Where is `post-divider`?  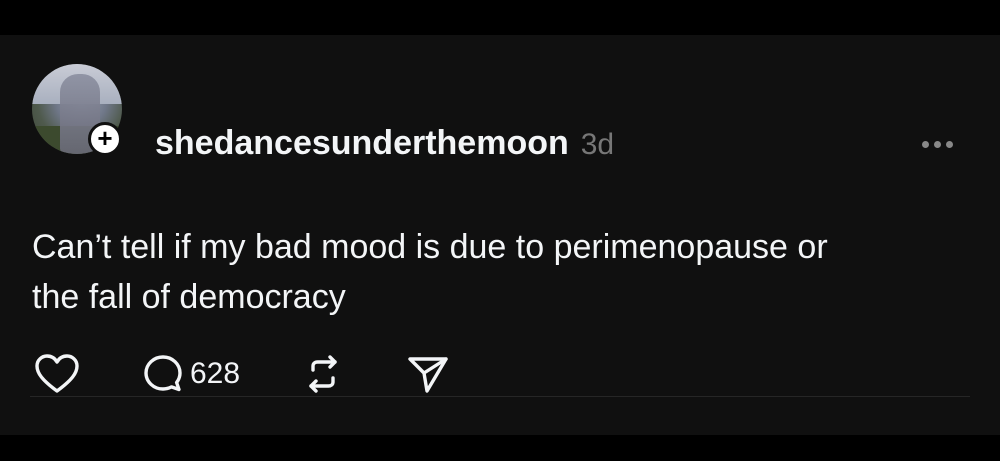
post-divider is located at coordinates (500, 396).